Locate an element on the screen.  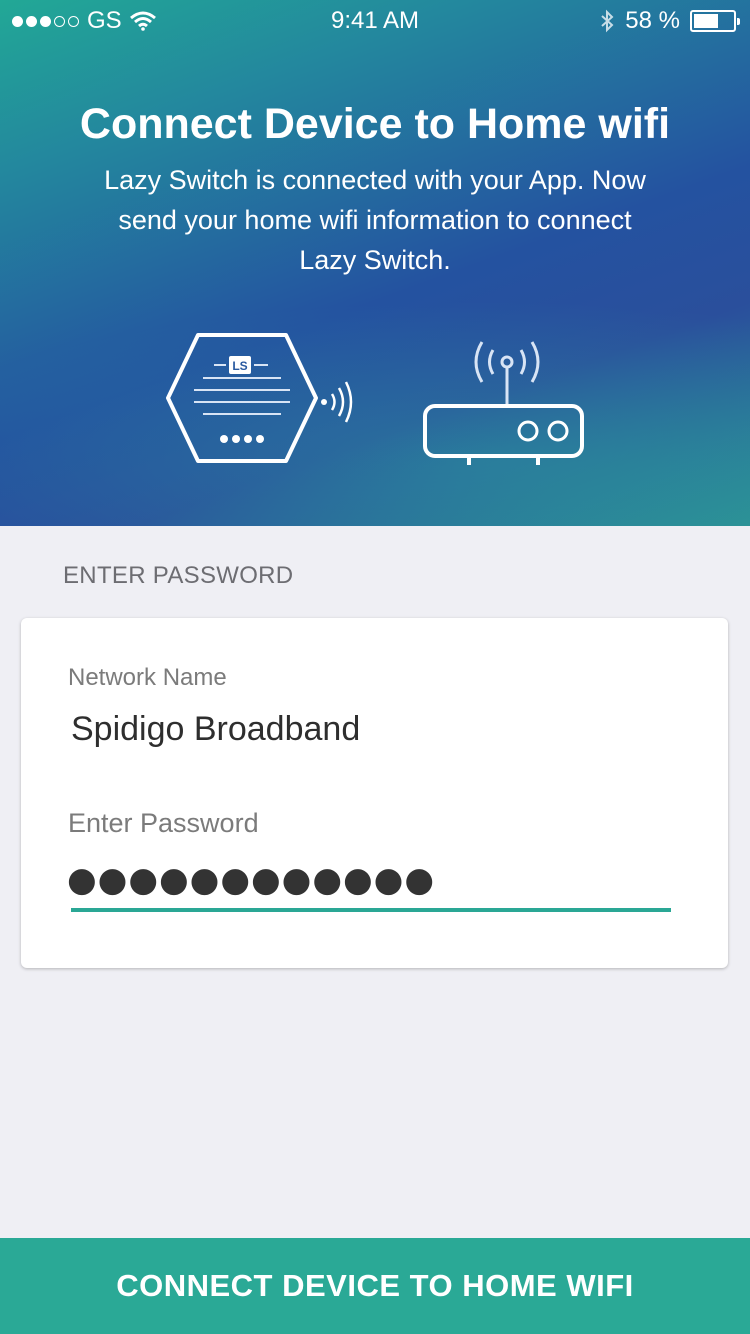
signal-waves-icon is located at coordinates (337, 402).